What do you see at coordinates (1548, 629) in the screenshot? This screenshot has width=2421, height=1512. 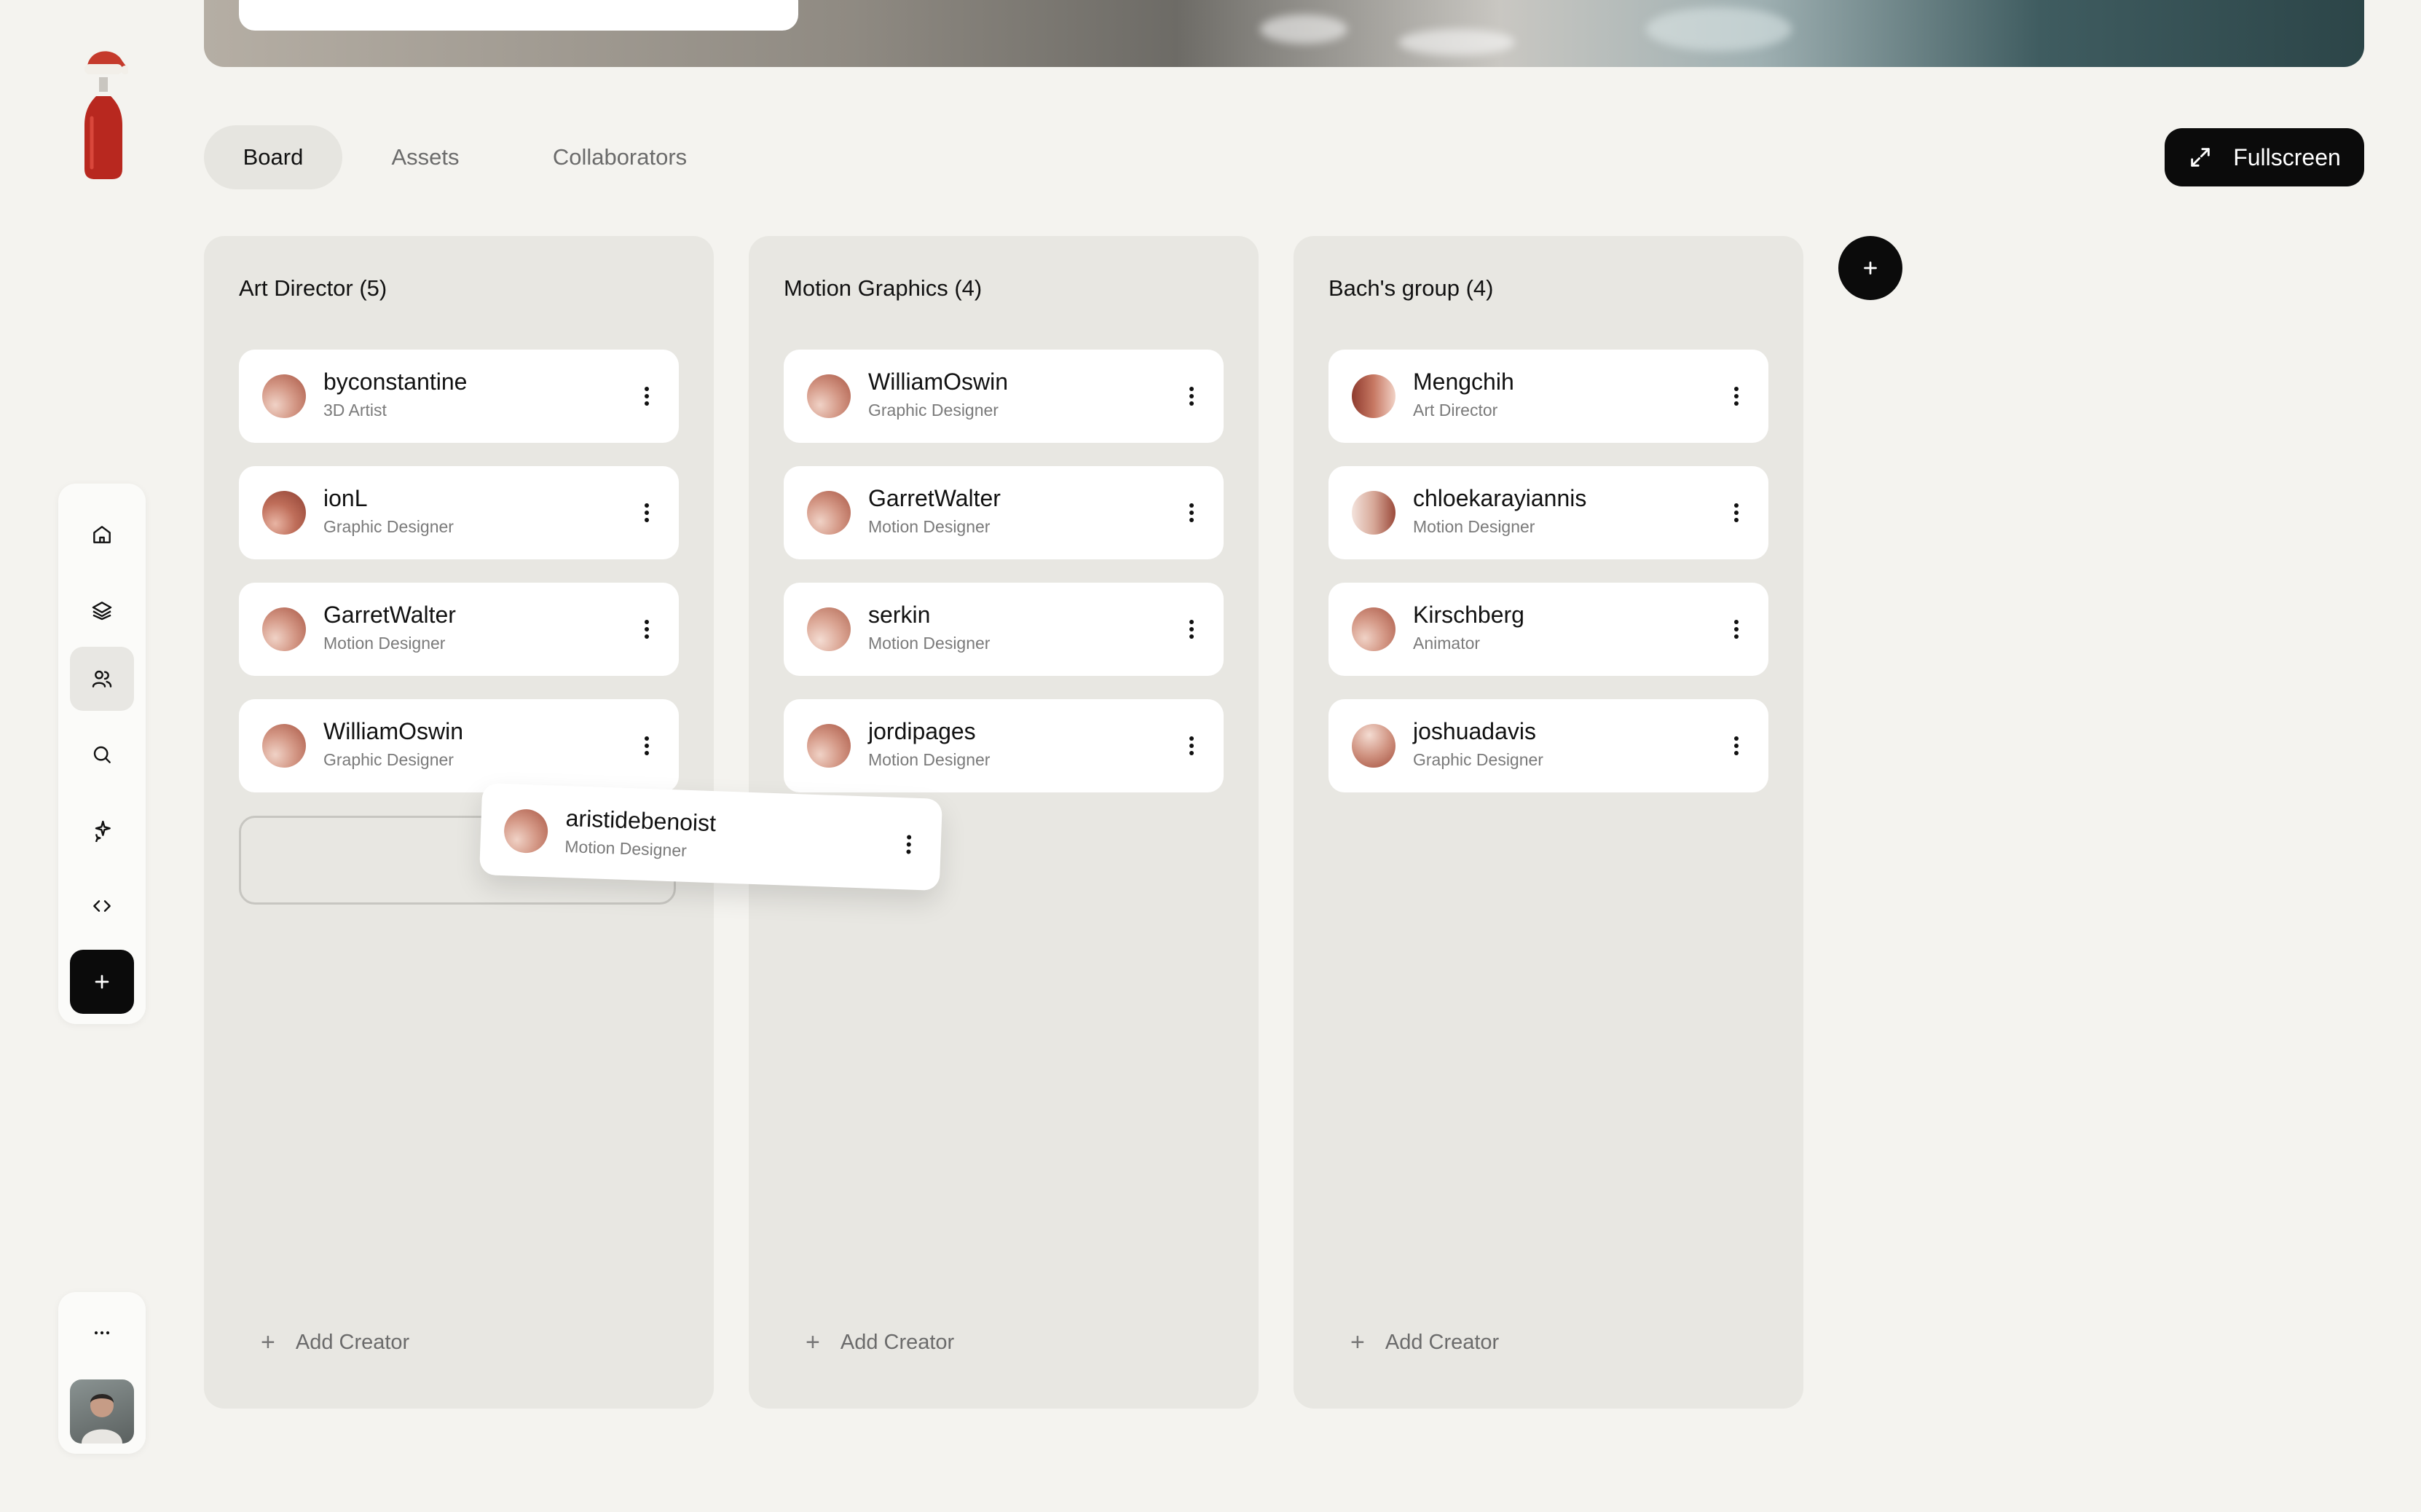 I see `creator-card: Kirschberg Animator` at bounding box center [1548, 629].